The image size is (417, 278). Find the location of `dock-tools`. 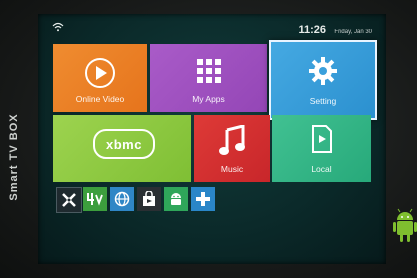

dock-tools is located at coordinates (69, 200).